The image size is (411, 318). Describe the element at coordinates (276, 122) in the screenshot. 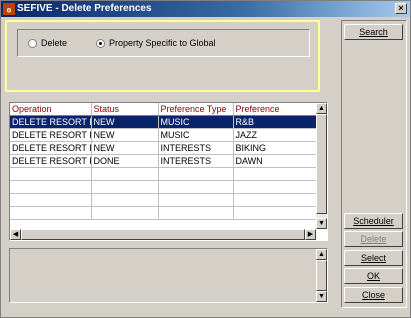

I see `cell-preference: R&B` at that location.